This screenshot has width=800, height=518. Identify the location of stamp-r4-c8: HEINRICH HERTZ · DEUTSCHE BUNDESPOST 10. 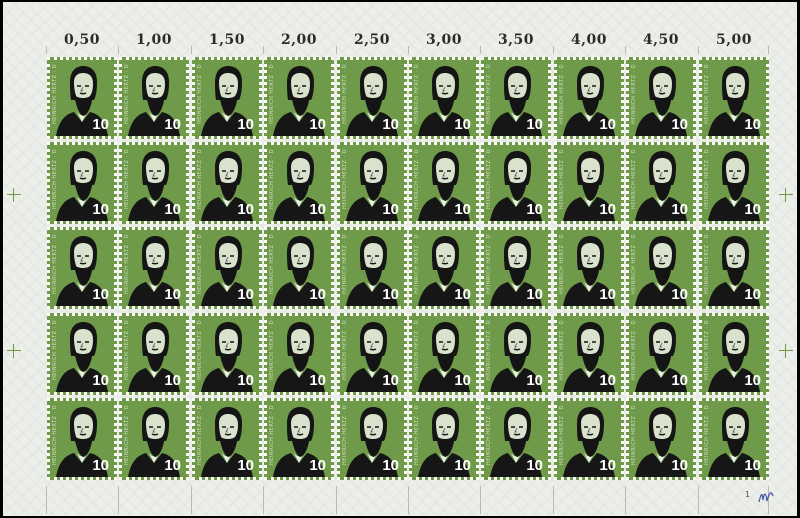
(589, 354).